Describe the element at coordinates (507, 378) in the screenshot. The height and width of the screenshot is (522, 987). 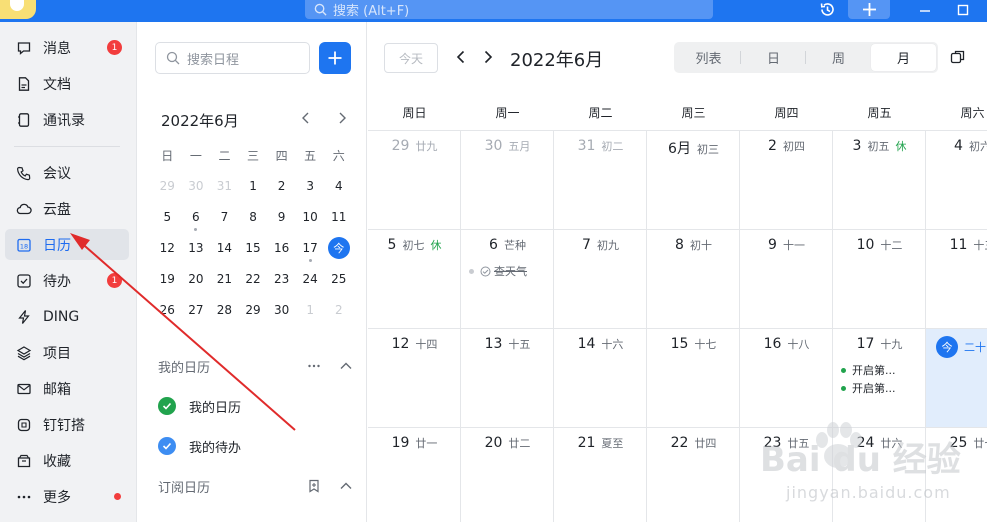
I see `calendar-day-cell: 13 十五` at that location.